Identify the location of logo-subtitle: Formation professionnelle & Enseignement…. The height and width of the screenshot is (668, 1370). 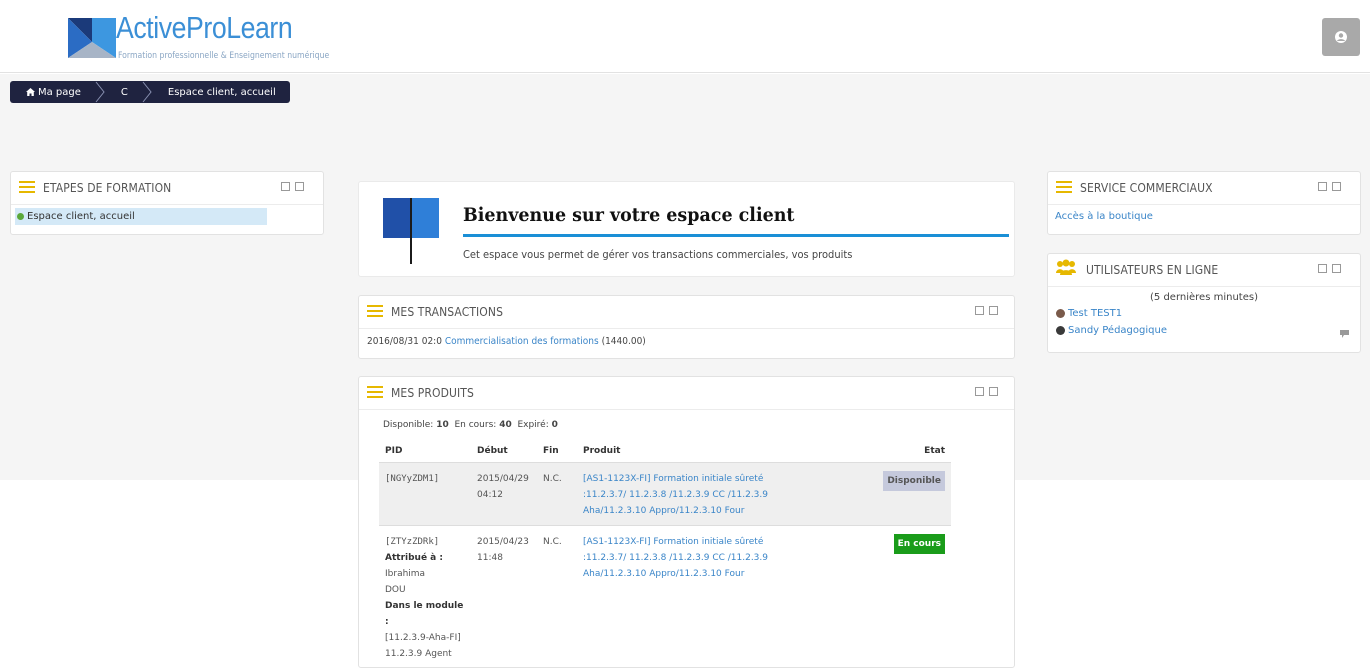
(223, 56).